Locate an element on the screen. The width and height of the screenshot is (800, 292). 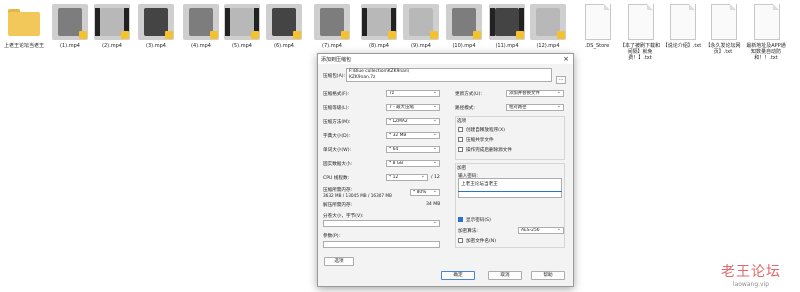
video-file-item: (10).mp4 is located at coordinates (464, 26).